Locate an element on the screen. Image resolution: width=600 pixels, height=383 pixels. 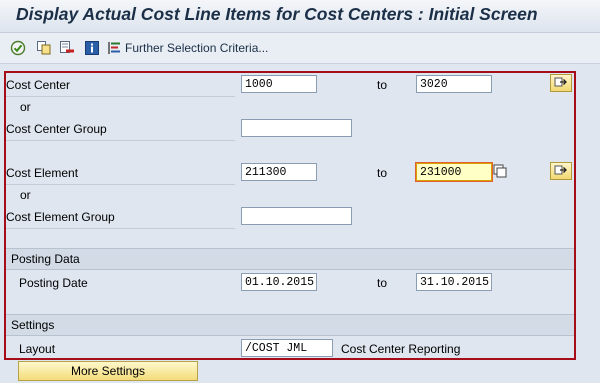
info-icon is located at coordinates (92, 48).